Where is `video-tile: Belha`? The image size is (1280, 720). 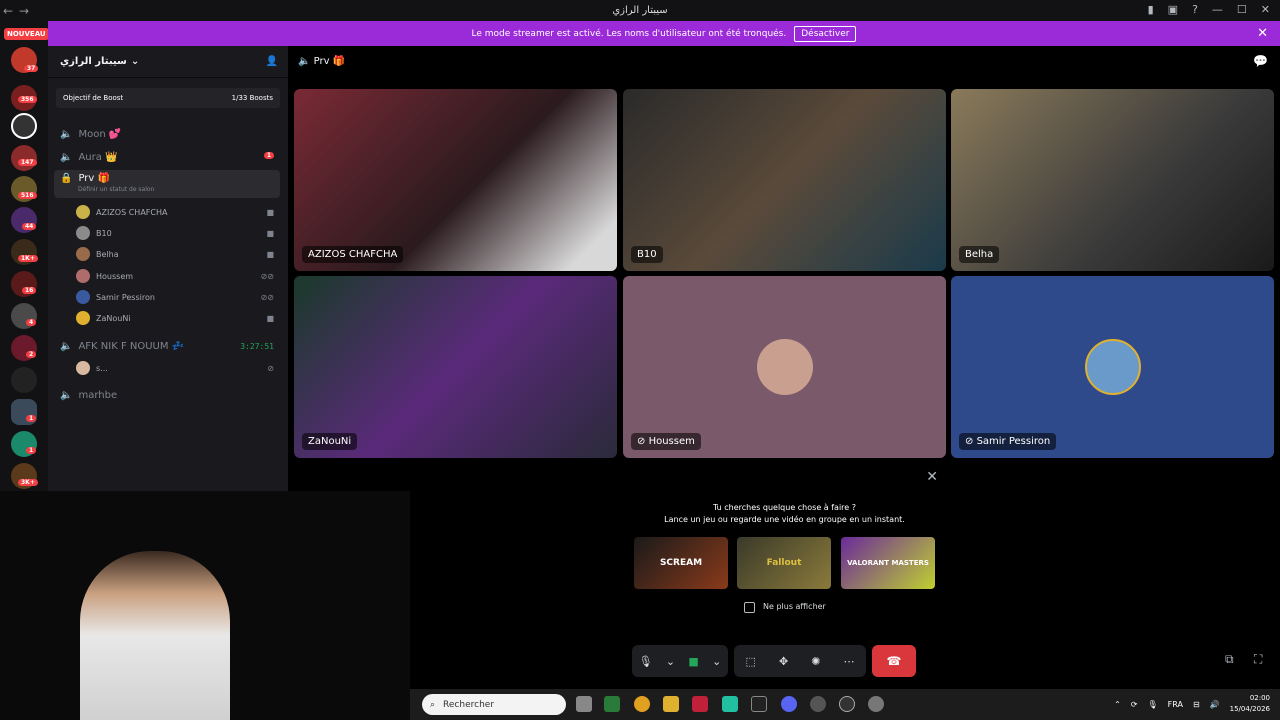 video-tile: Belha is located at coordinates (1112, 180).